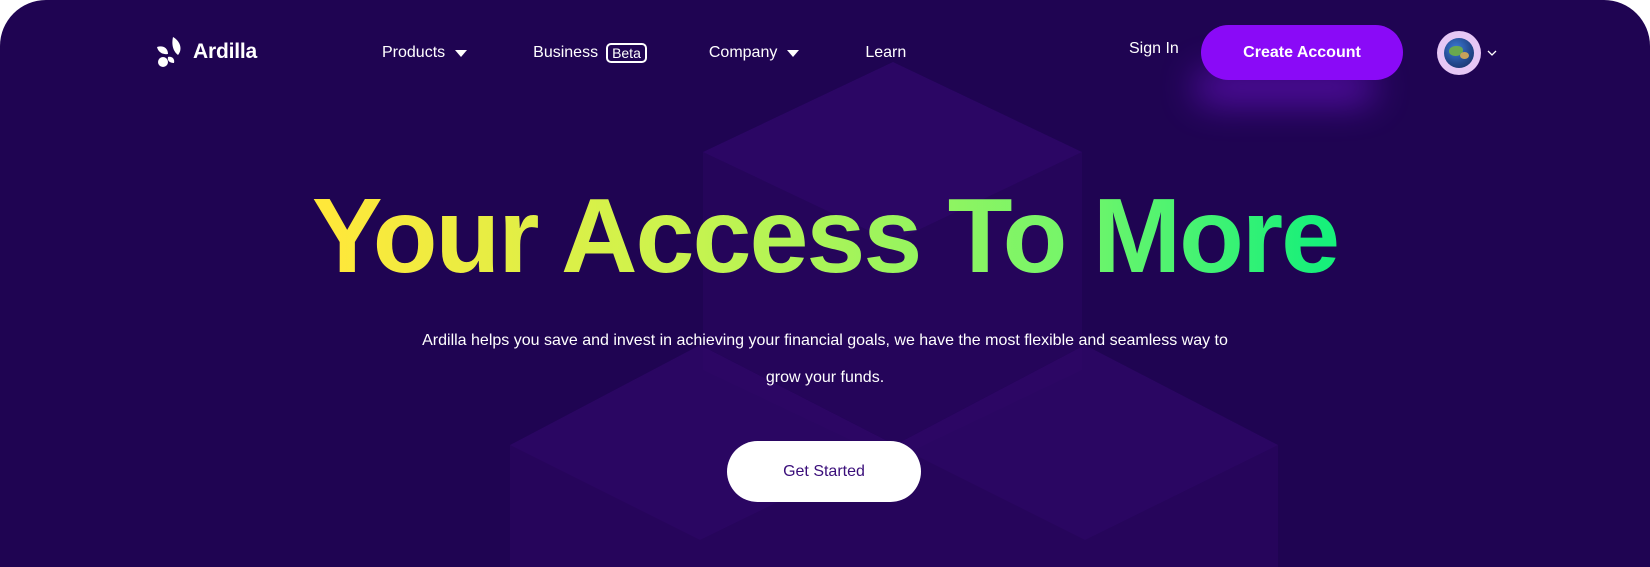 Image resolution: width=1650 pixels, height=567 pixels. I want to click on globe-icon-ring, so click(1459, 53).